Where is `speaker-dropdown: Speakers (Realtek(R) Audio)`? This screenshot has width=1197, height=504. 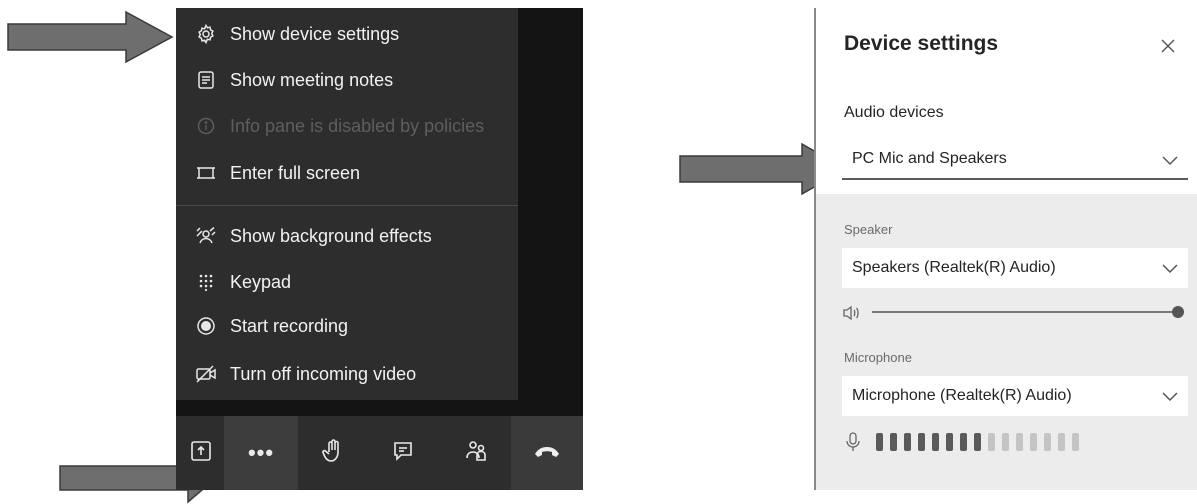 speaker-dropdown: Speakers (Realtek(R) Audio) is located at coordinates (1015, 268).